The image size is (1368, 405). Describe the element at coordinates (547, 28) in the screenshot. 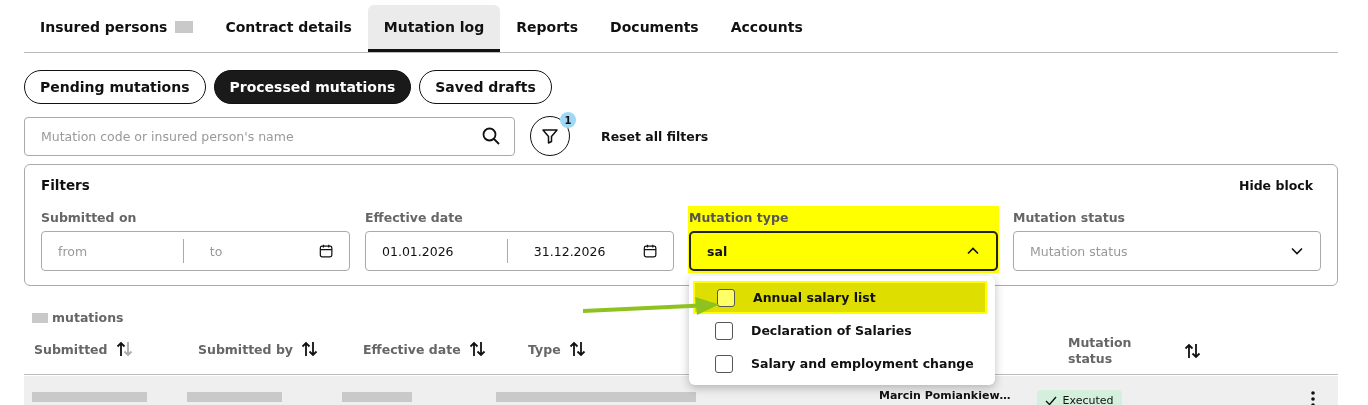

I see `tab: Reports` at that location.